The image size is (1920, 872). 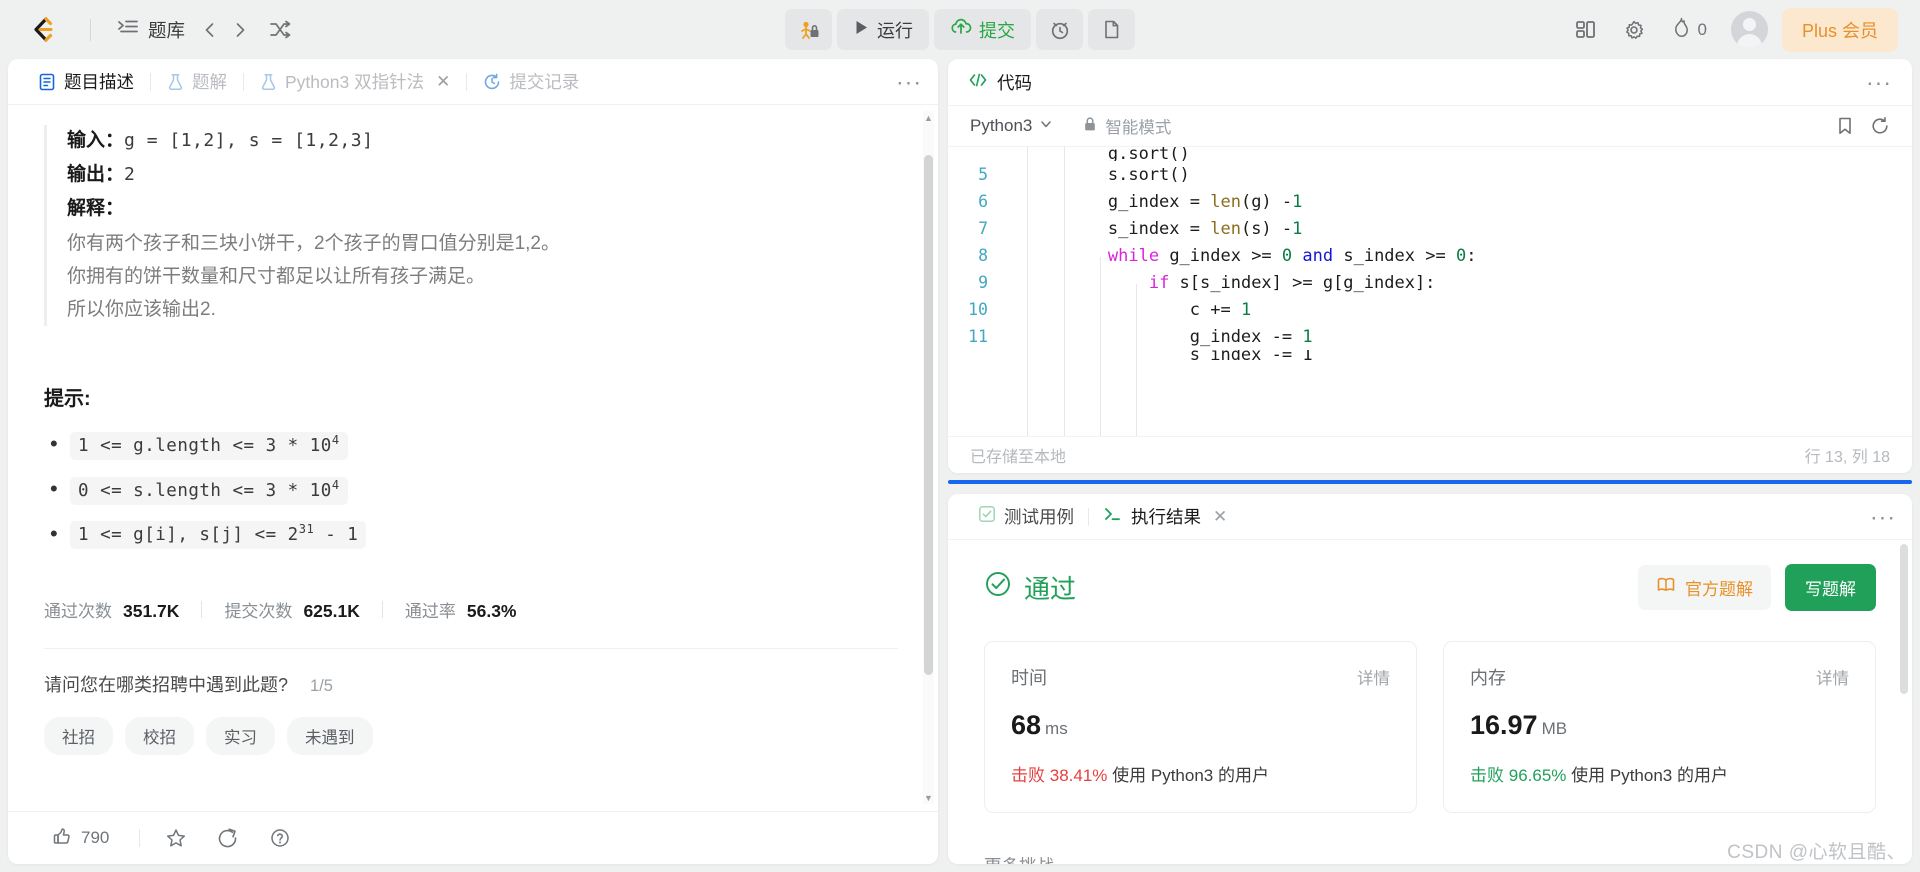 I want to click on problem-scrollbar: ▲ ▼, so click(x=928, y=457).